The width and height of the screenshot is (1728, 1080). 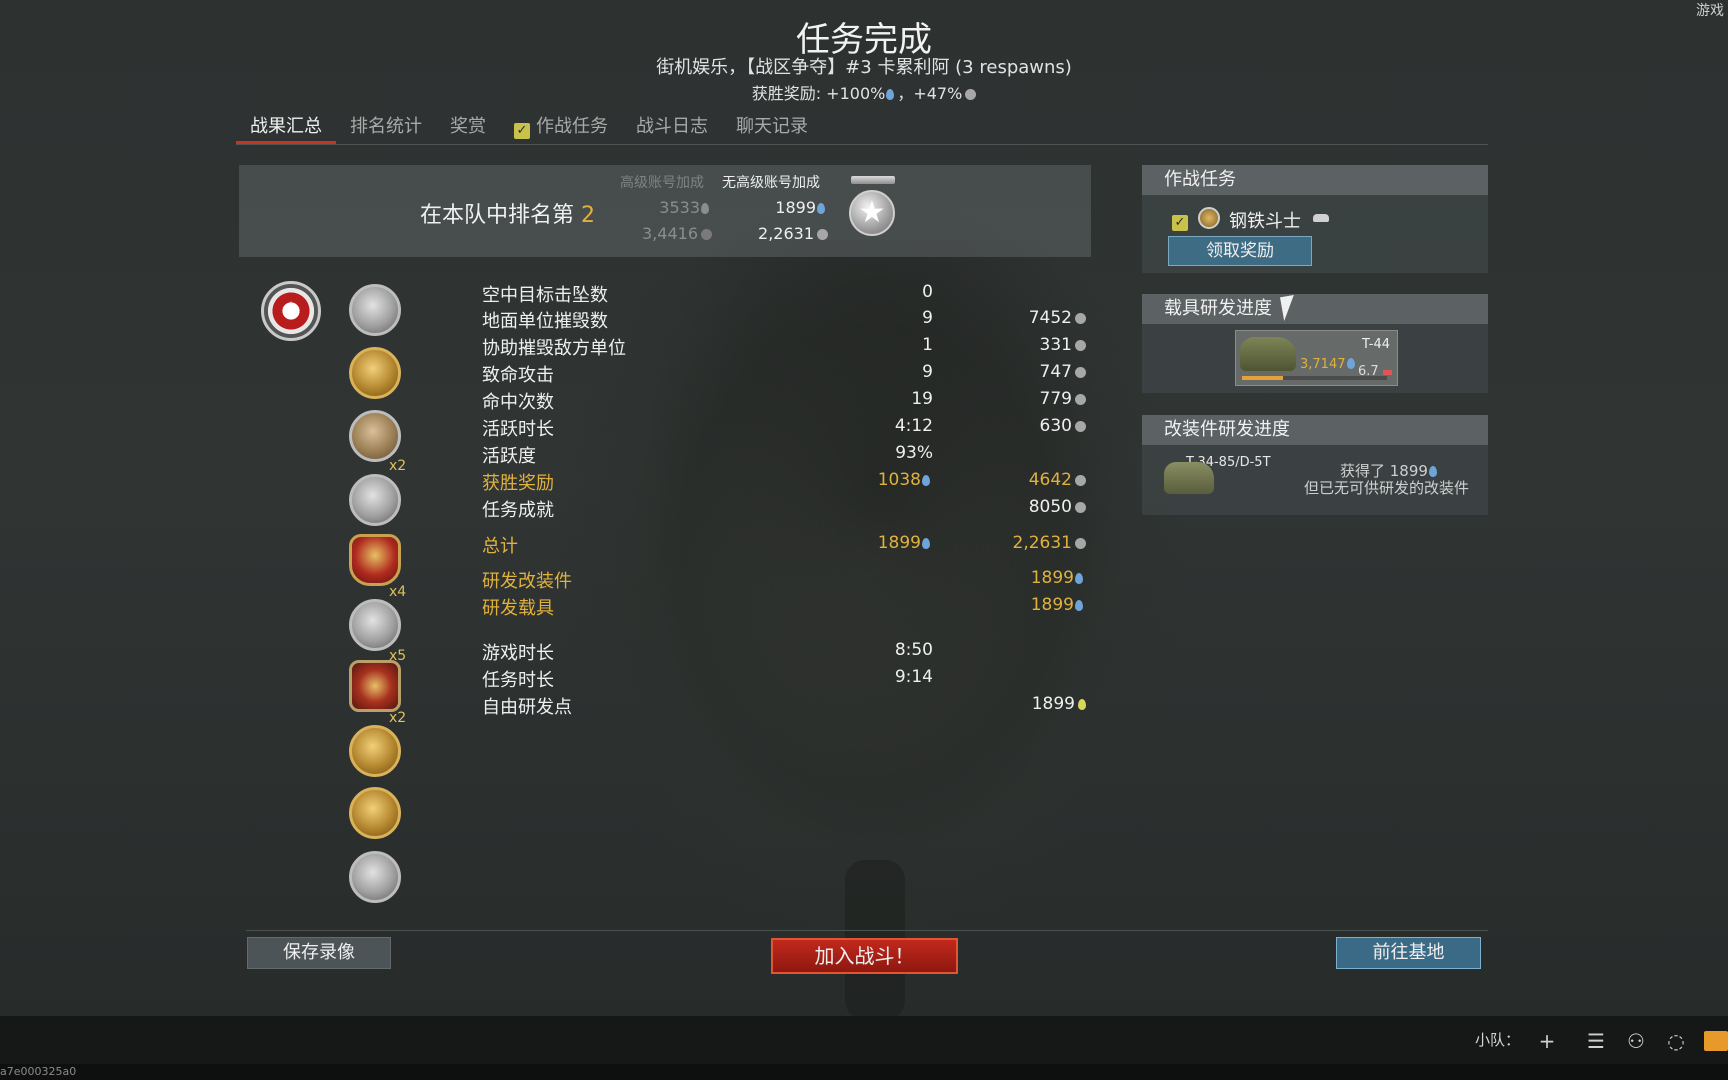 What do you see at coordinates (554, 348) in the screenshot?
I see `stat-label: 协助摧毁敌方单位` at bounding box center [554, 348].